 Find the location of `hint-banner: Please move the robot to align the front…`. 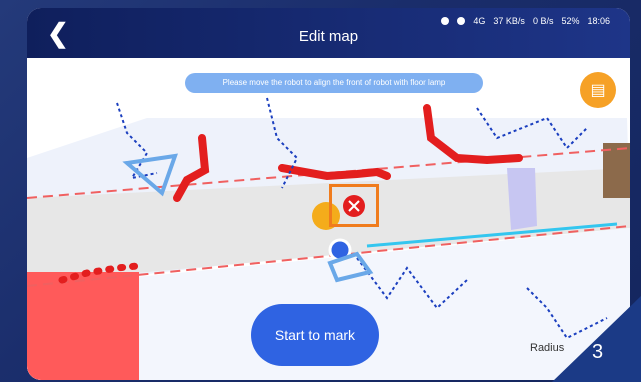

hint-banner: Please move the robot to align the front… is located at coordinates (334, 83).